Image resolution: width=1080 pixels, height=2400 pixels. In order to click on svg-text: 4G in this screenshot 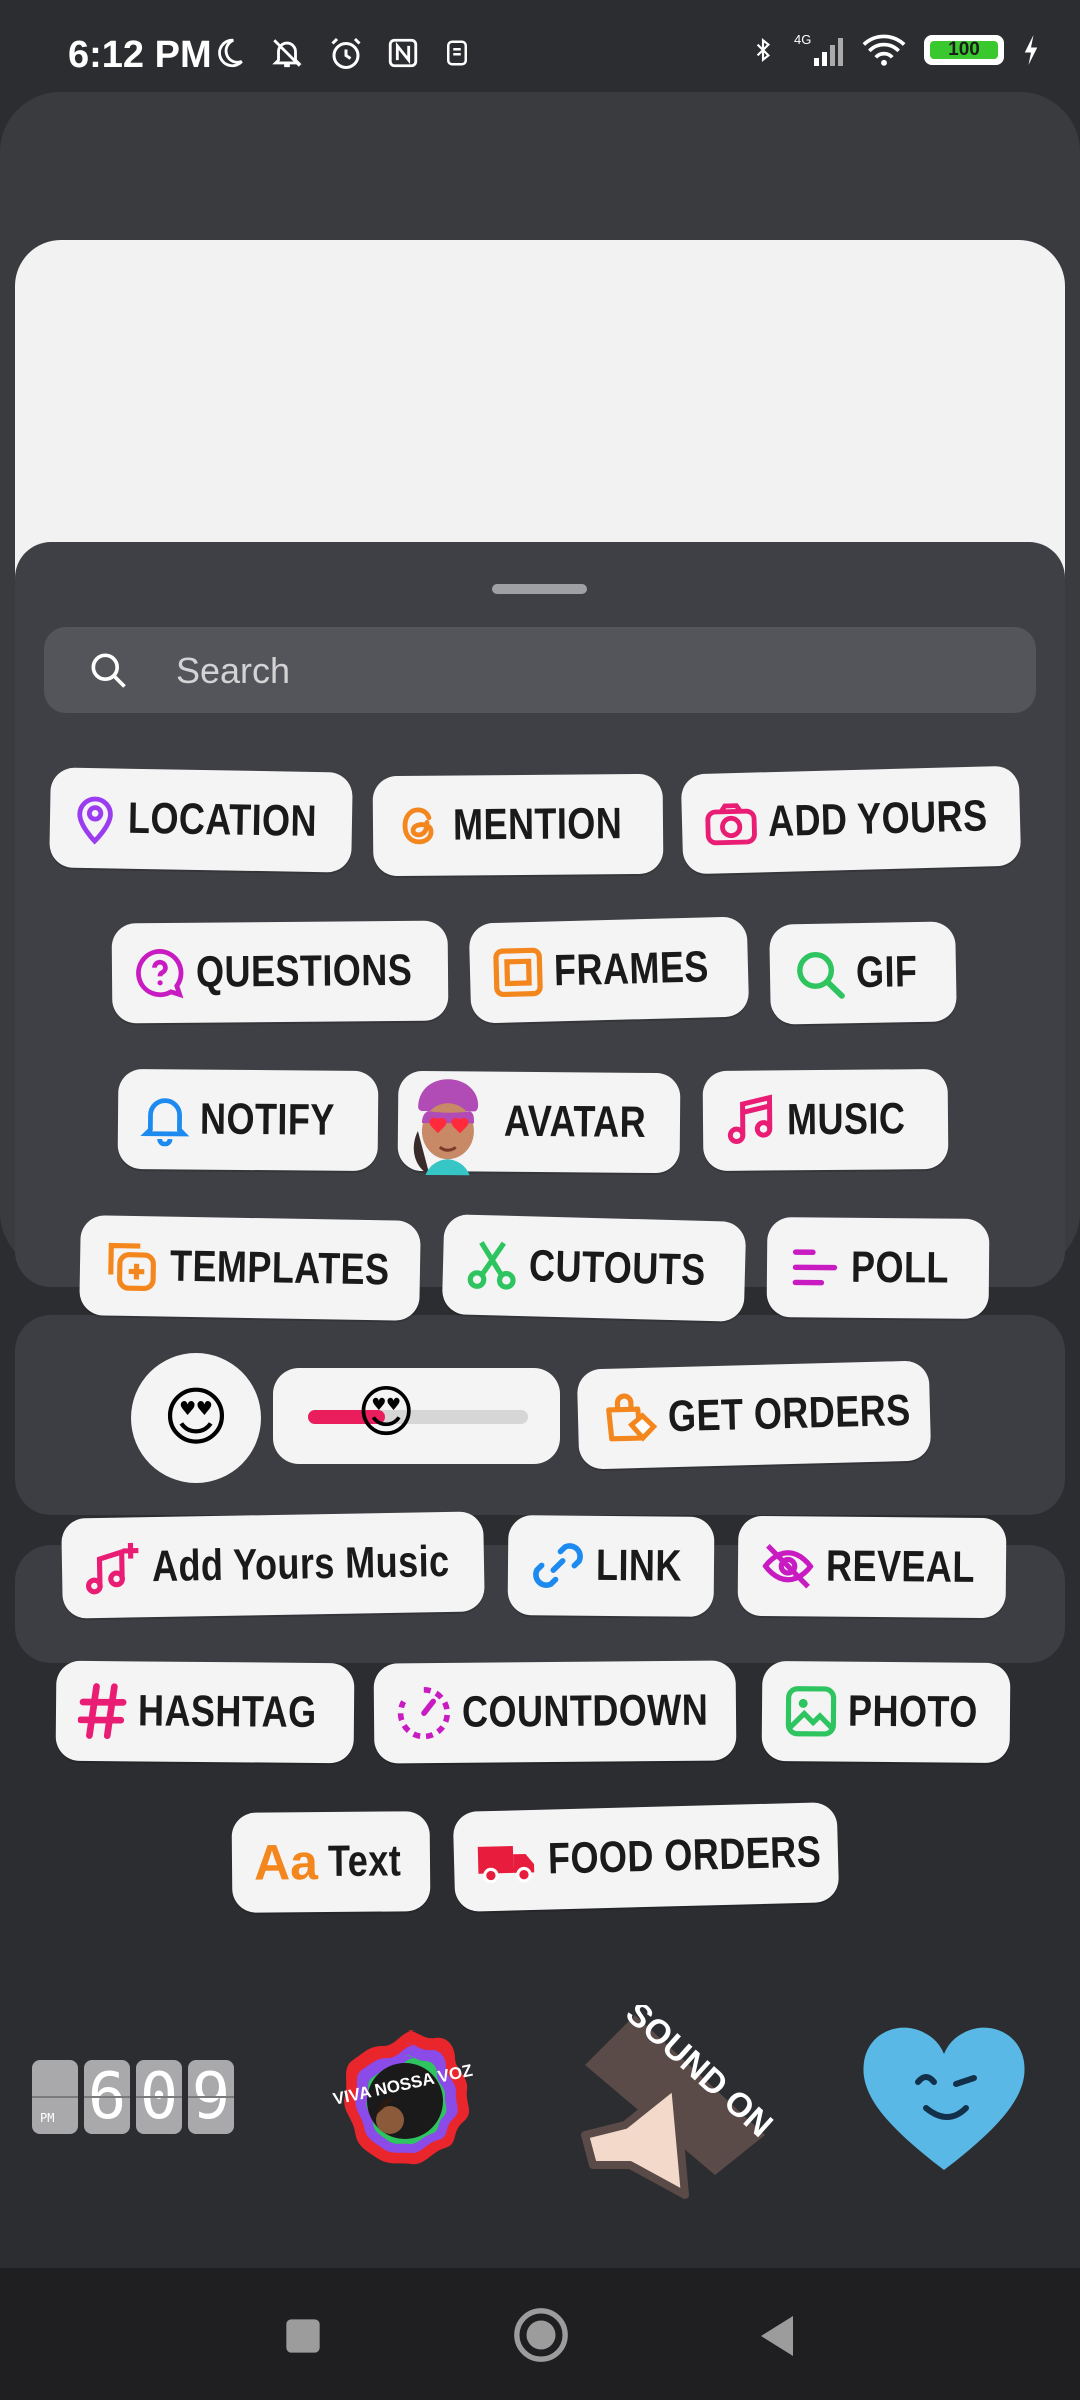, I will do `click(802, 39)`.